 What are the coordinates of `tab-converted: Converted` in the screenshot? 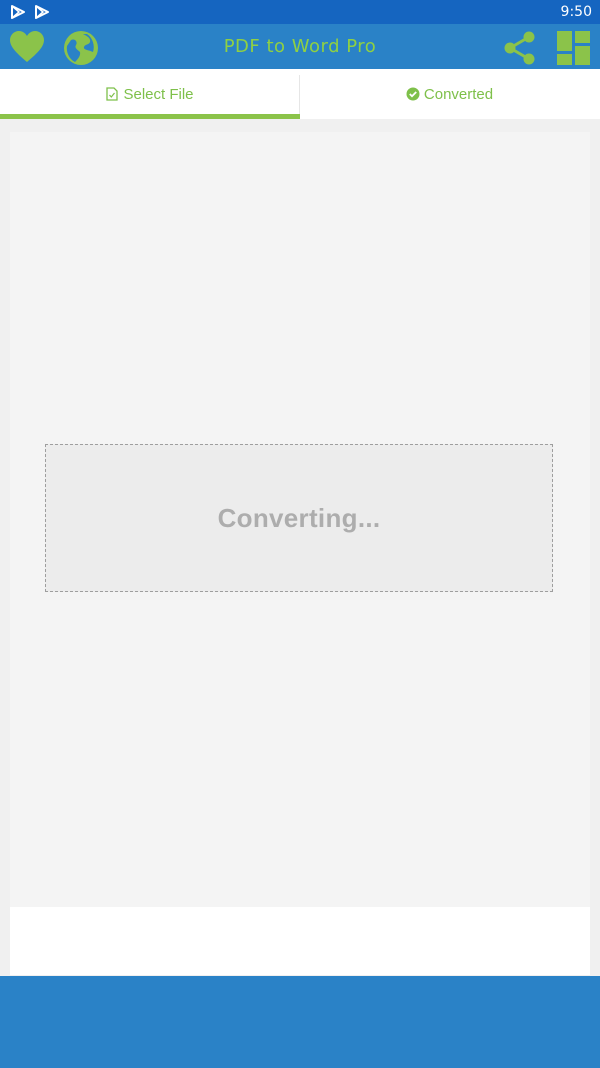 It's located at (449, 94).